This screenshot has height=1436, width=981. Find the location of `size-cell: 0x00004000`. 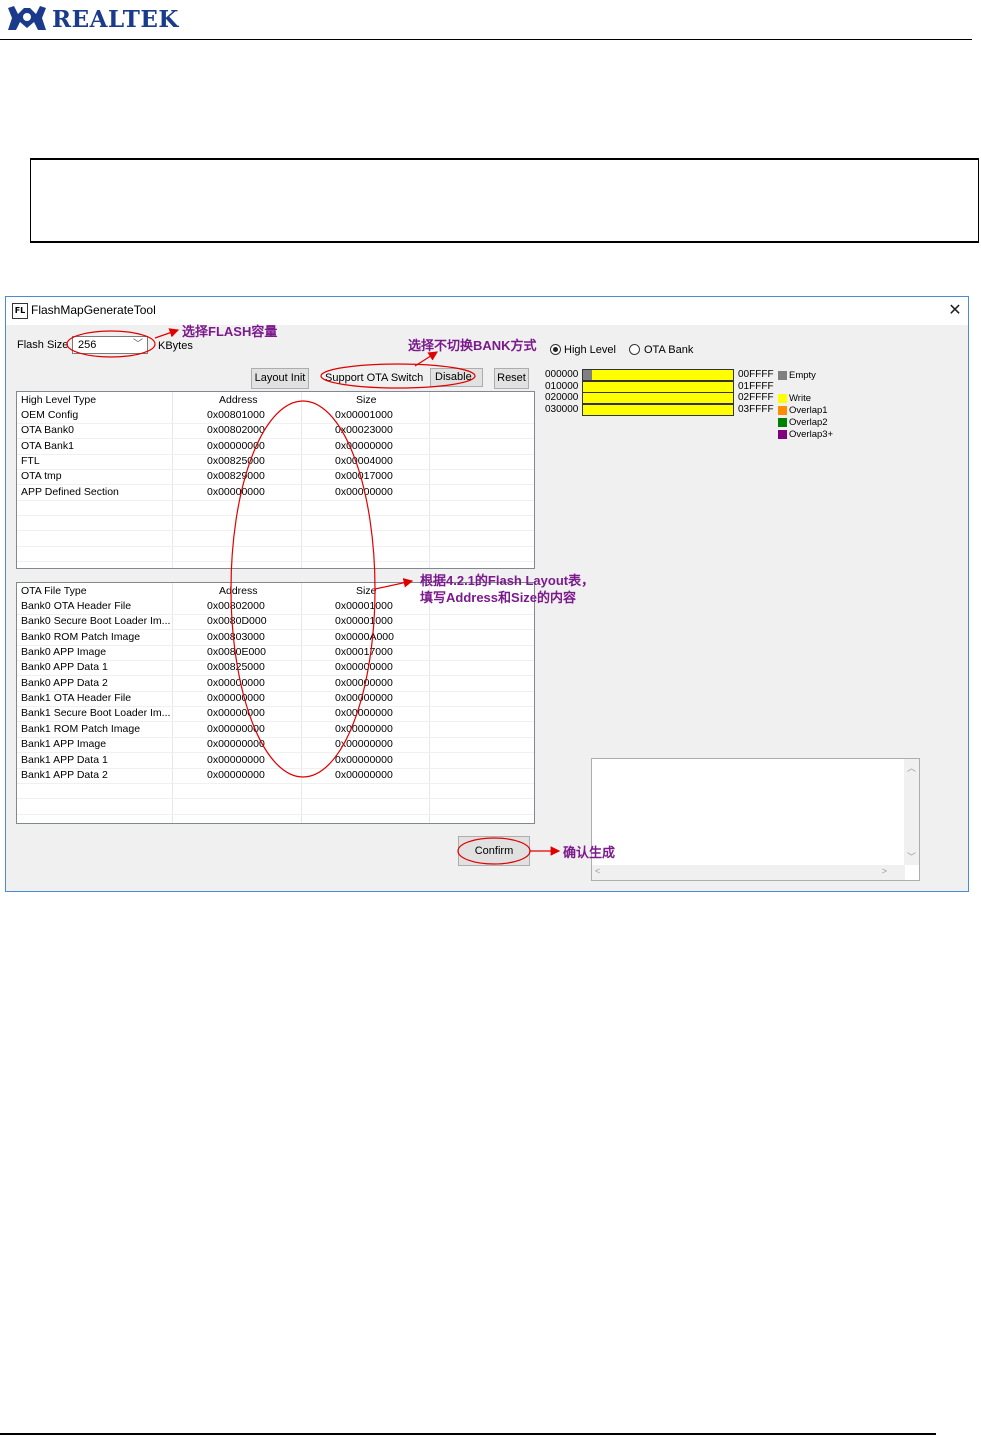

size-cell: 0x00004000 is located at coordinates (364, 461).